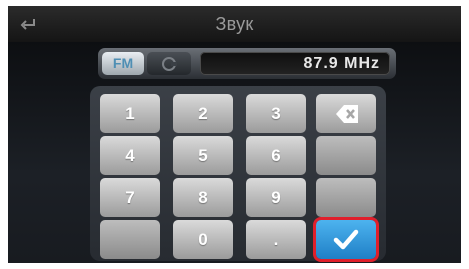 The image size is (469, 269). What do you see at coordinates (203, 113) in the screenshot?
I see `key-2: 2` at bounding box center [203, 113].